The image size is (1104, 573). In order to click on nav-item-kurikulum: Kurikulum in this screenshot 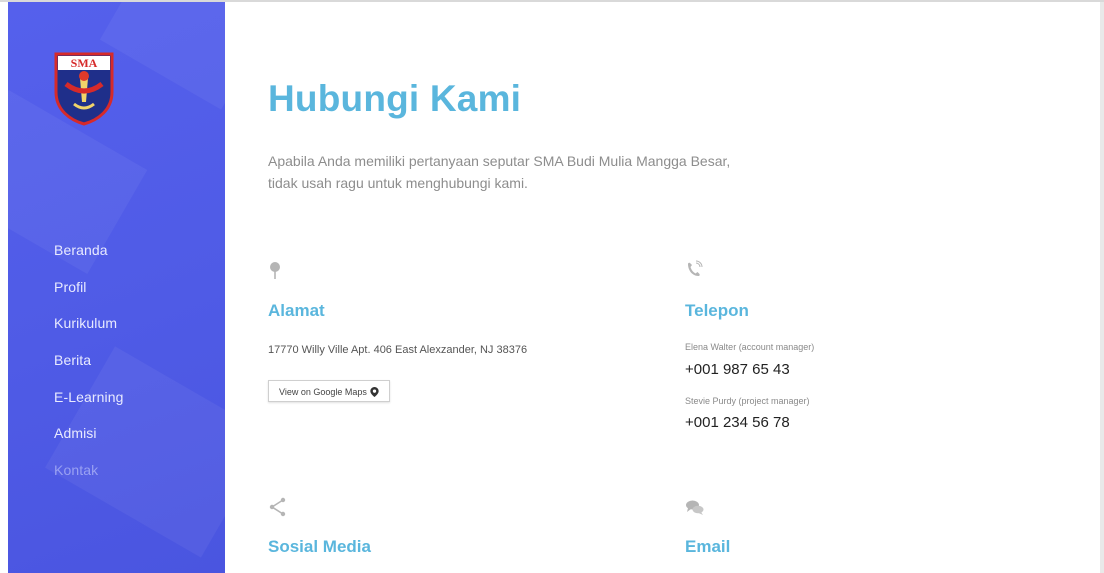, I will do `click(89, 330)`.